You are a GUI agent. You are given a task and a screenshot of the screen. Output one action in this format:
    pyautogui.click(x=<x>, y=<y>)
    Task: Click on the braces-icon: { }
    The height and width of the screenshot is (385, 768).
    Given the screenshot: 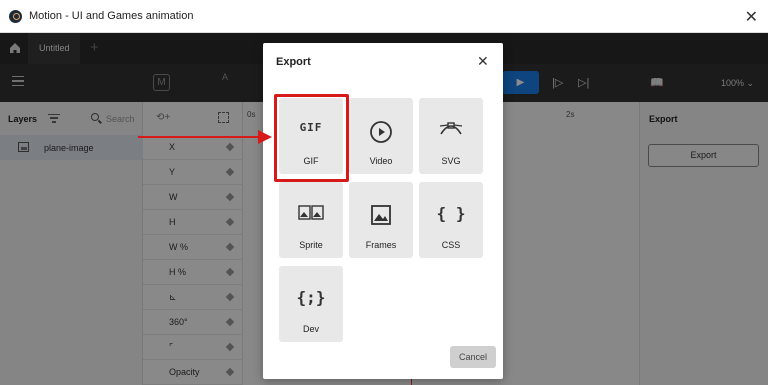 What is the action you would take?
    pyautogui.click(x=451, y=213)
    